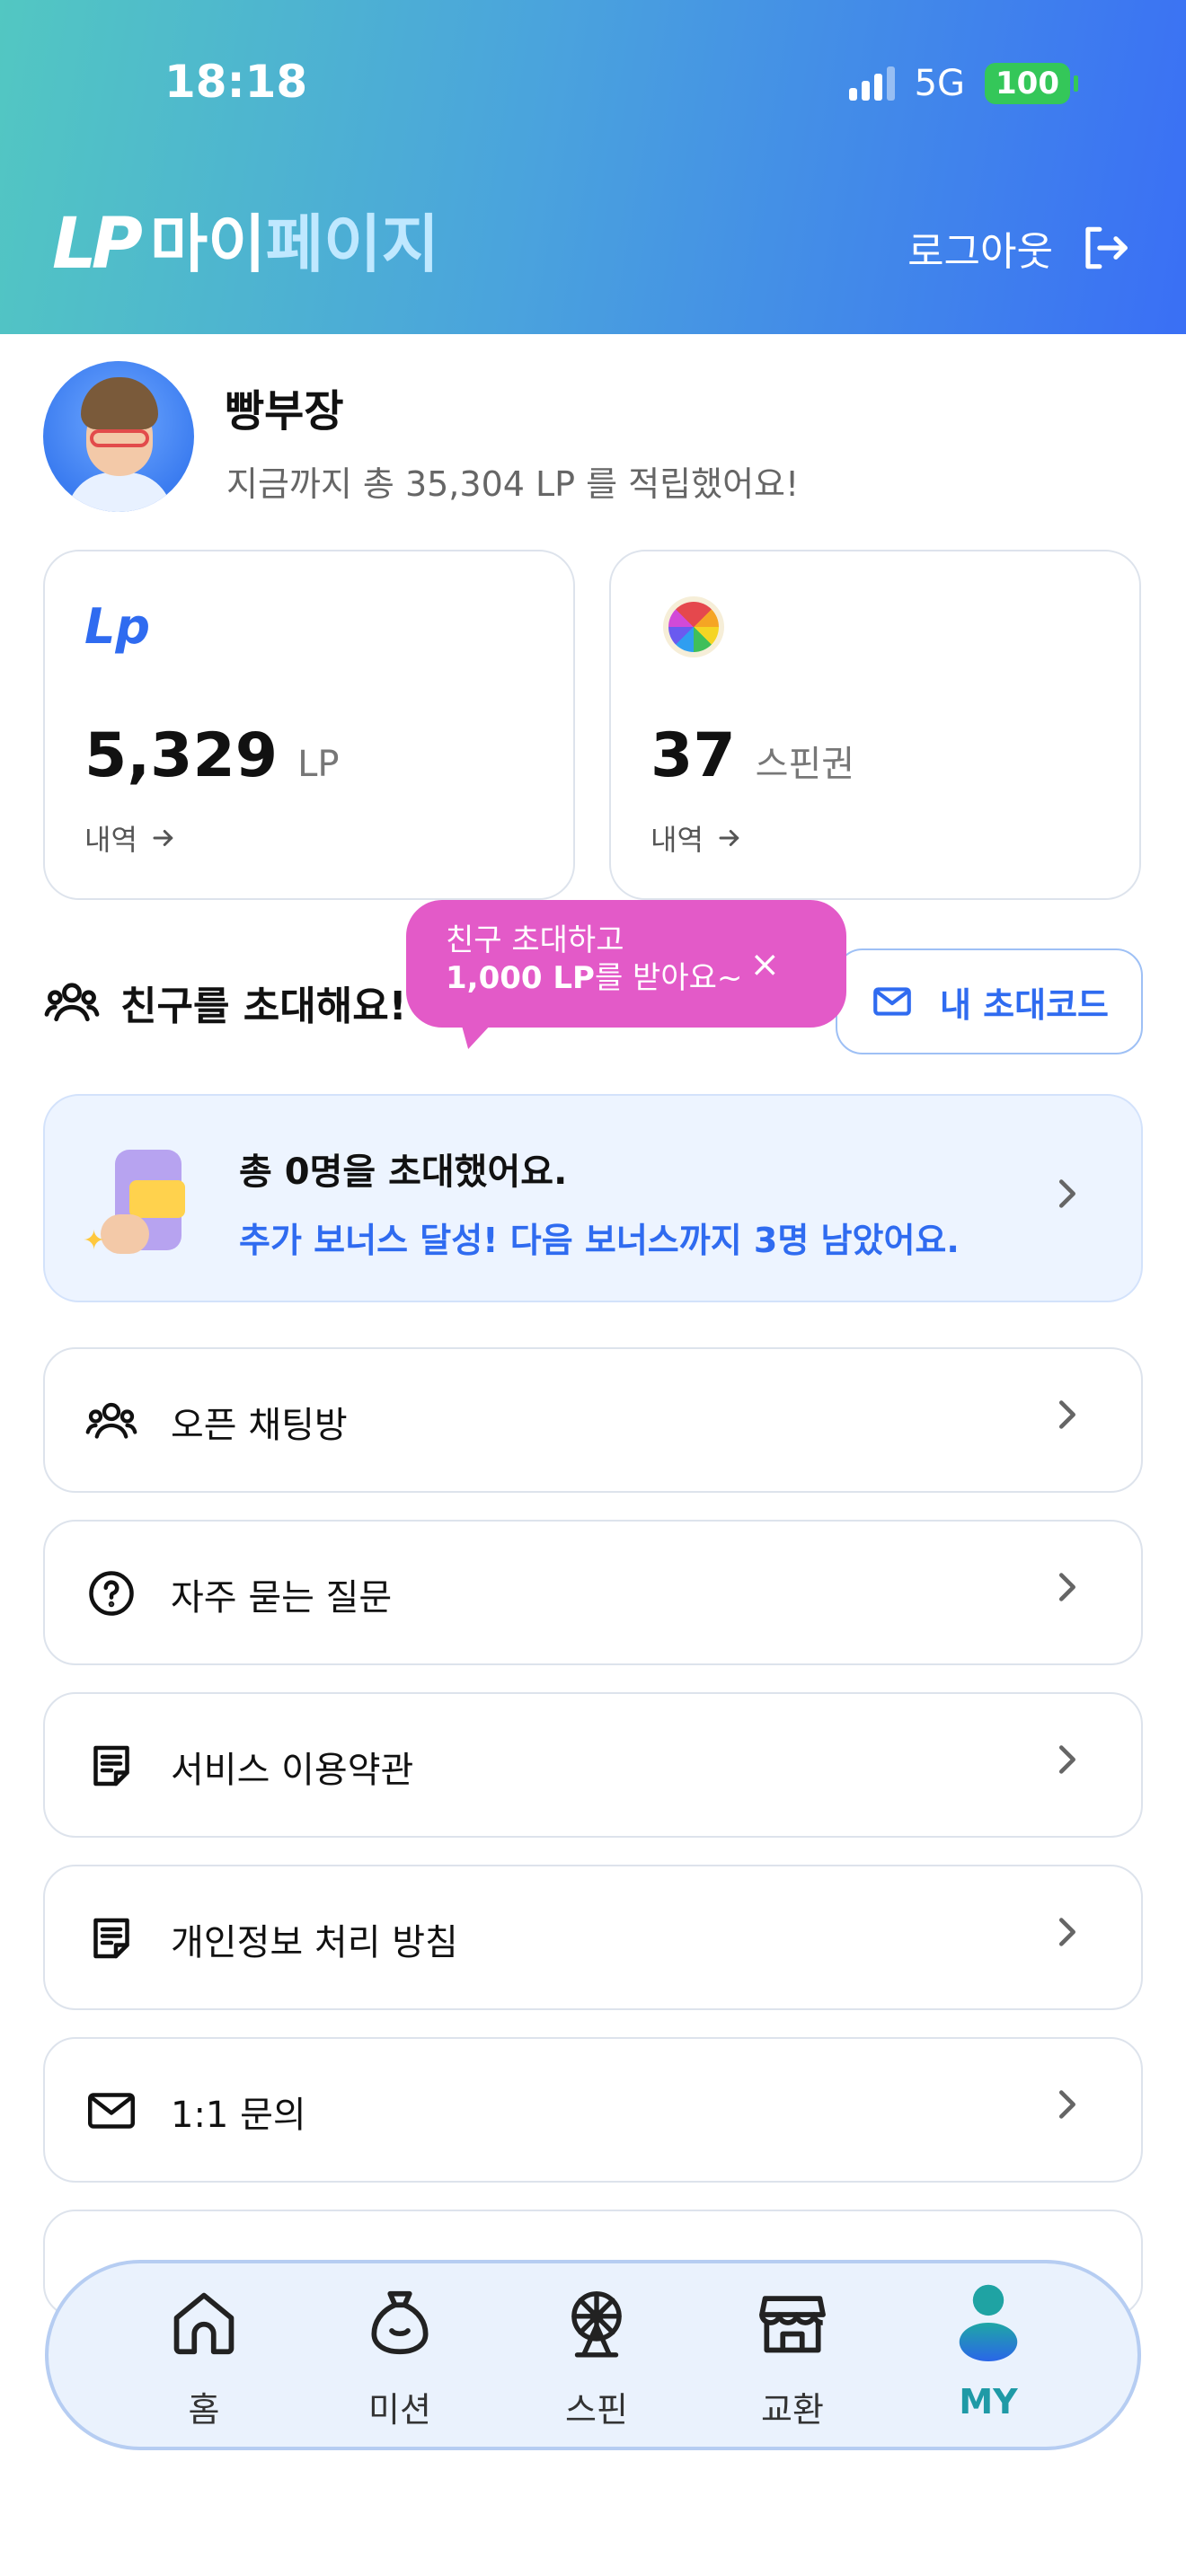 The image size is (1186, 2576). Describe the element at coordinates (352, 244) in the screenshot. I see `page-title-part2: 페이지` at that location.